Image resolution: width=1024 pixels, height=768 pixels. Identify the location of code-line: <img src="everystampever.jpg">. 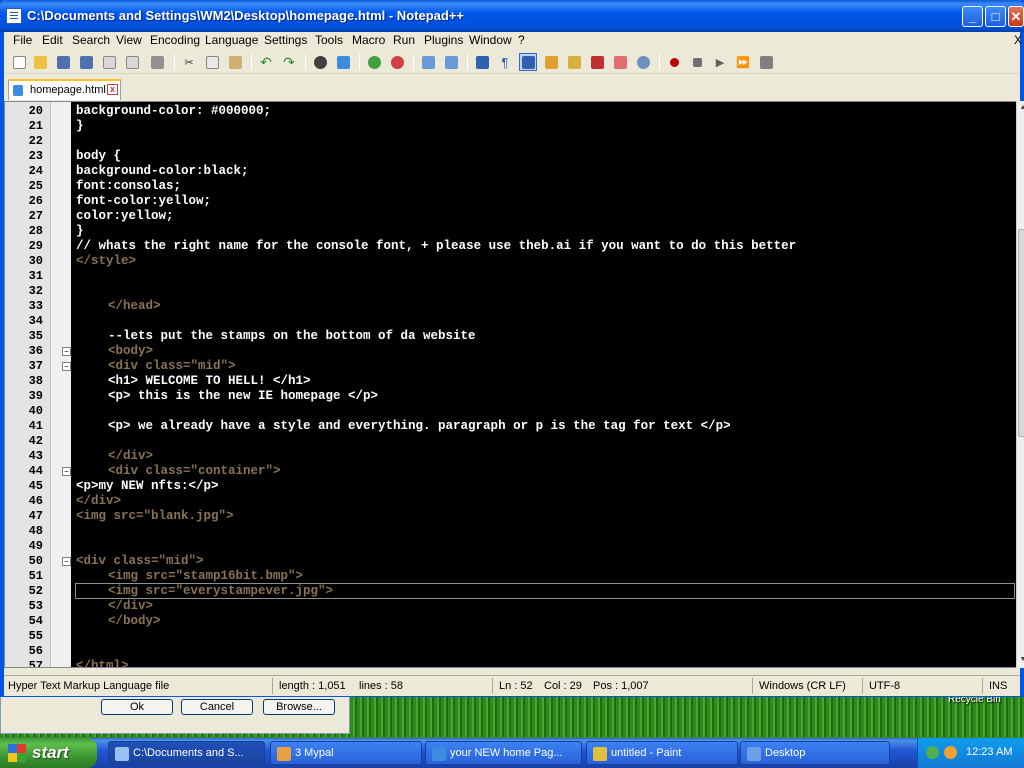
(220, 591).